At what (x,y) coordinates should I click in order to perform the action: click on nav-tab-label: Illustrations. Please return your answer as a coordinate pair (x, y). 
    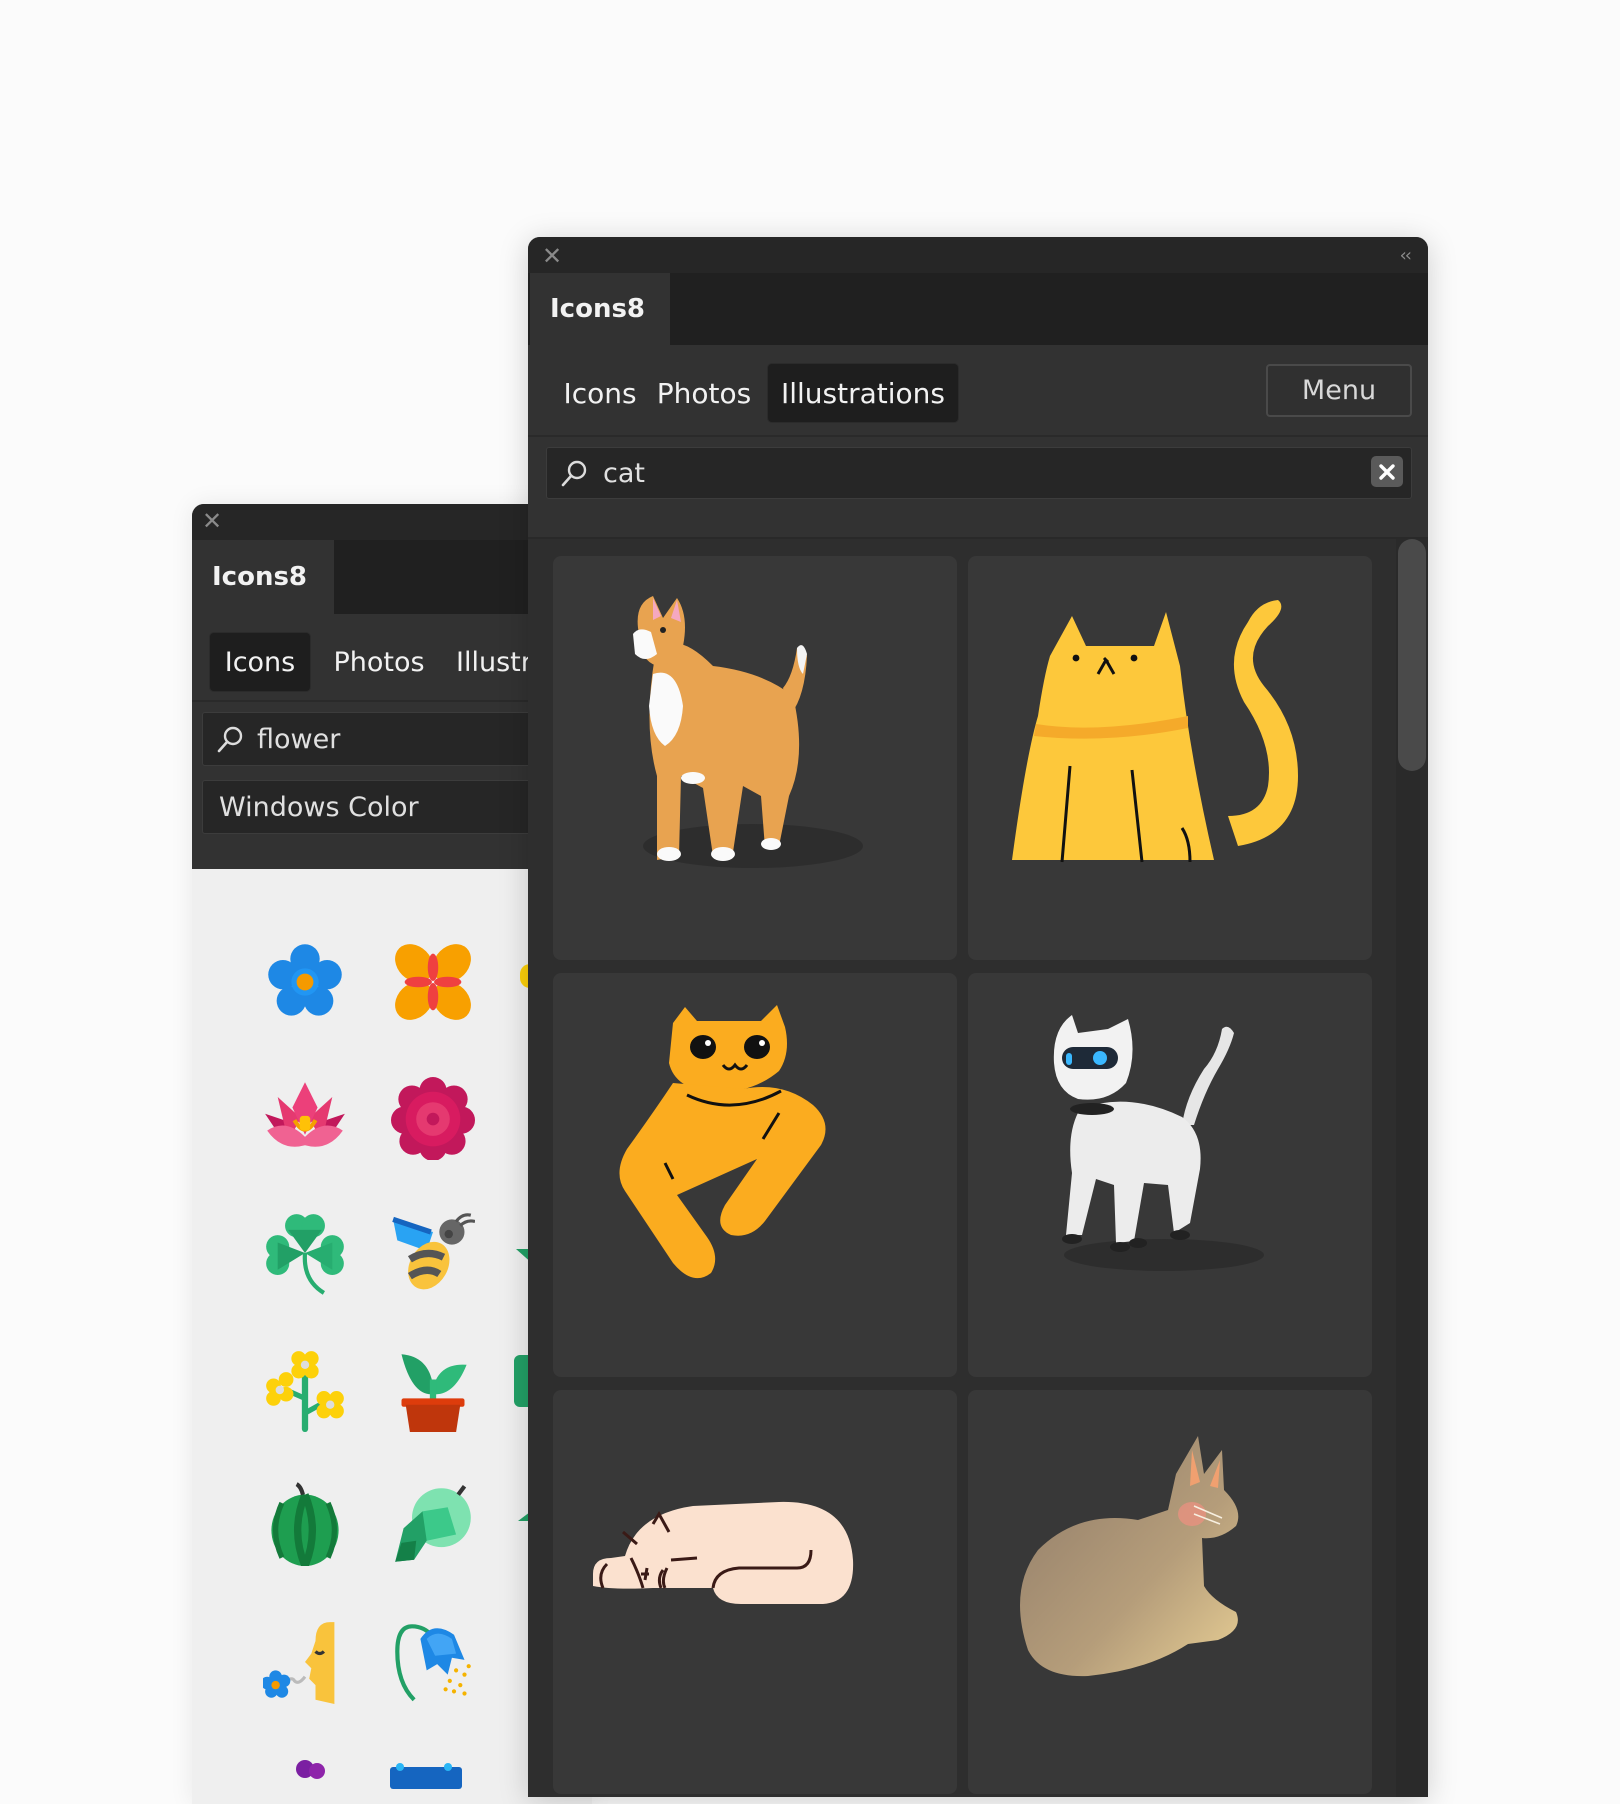
    Looking at the image, I should click on (863, 393).